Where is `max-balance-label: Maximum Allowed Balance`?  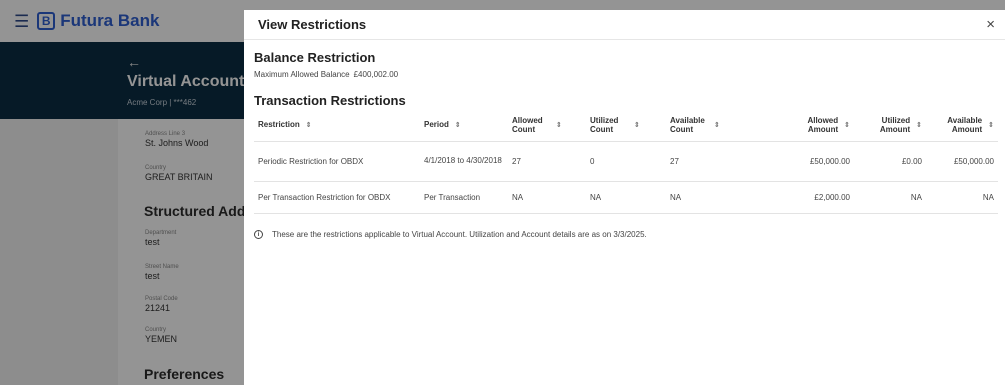
max-balance-label: Maximum Allowed Balance is located at coordinates (302, 74).